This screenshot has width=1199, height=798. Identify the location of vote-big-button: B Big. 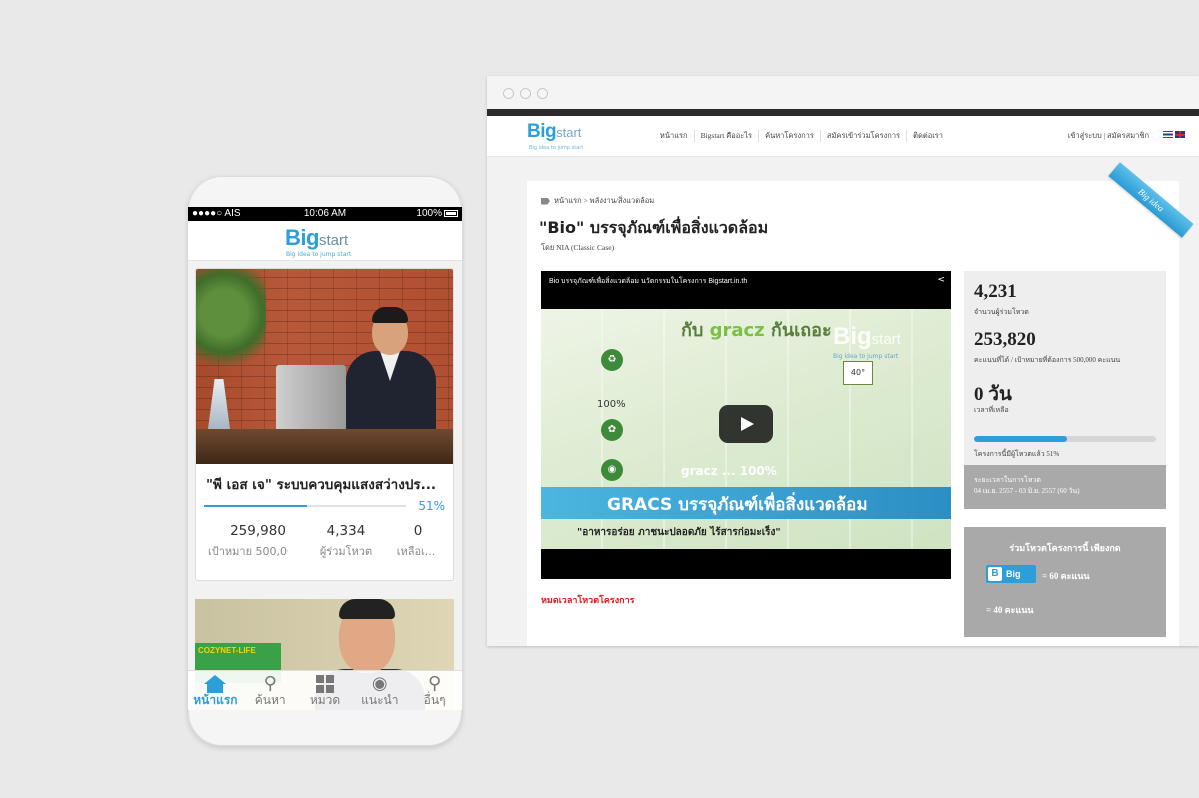
(1011, 574).